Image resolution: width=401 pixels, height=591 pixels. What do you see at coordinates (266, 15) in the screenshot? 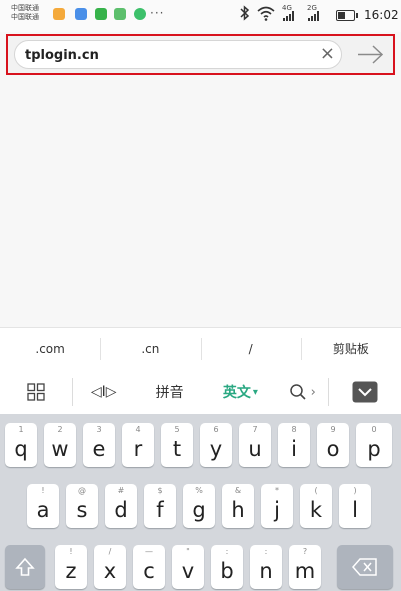
I see `wifi-icon` at bounding box center [266, 15].